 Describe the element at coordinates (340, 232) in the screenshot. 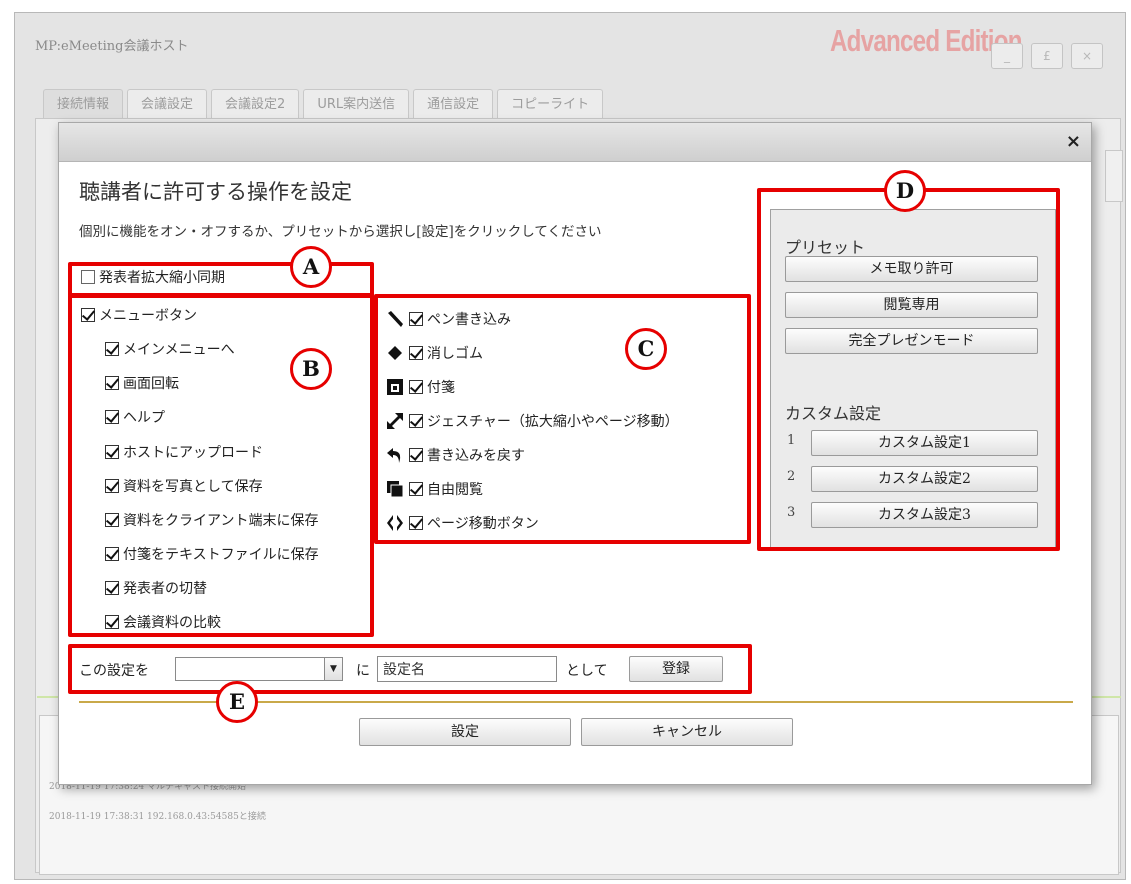

I see `dialog-subtitle: 個別に機能をオン・オフするか、プリセットから選択し[設定]をクリックしてください` at that location.